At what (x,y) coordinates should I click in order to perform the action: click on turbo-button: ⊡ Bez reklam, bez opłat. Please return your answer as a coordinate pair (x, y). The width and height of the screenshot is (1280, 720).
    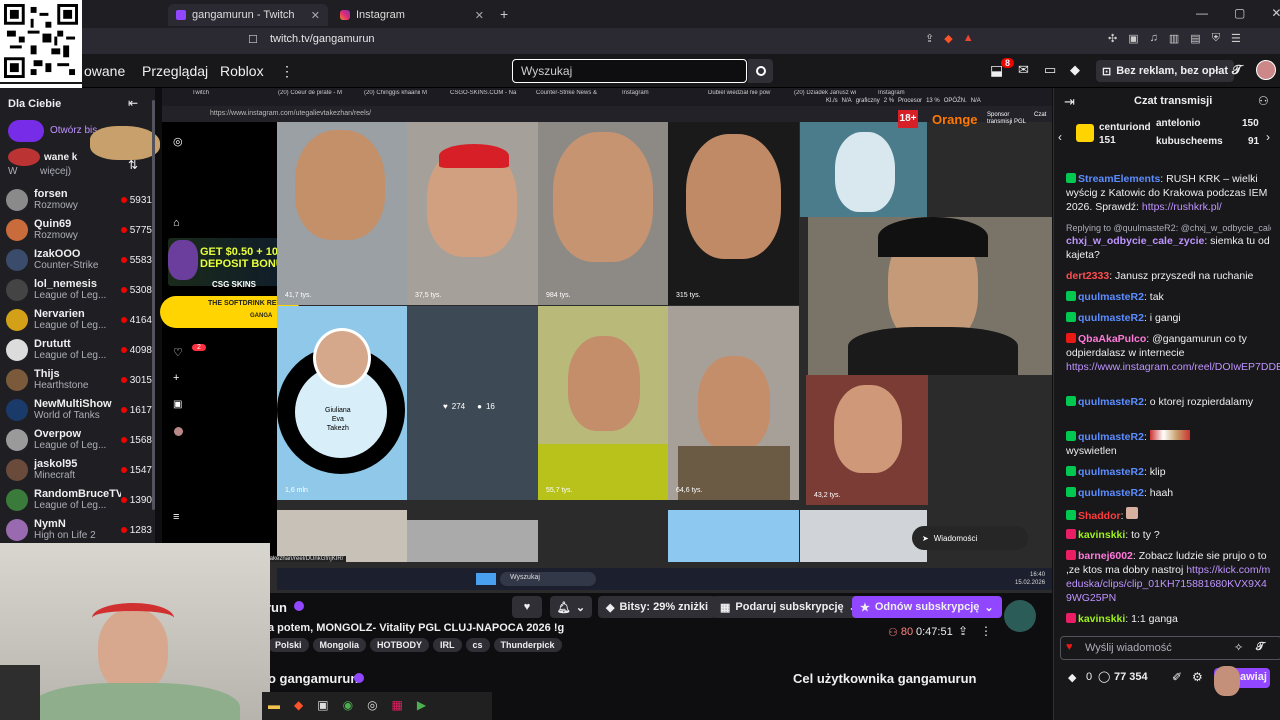
    Looking at the image, I should click on (1165, 71).